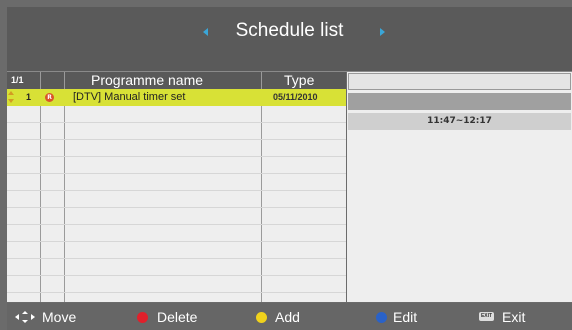 The image size is (572, 330). What do you see at coordinates (486, 316) in the screenshot?
I see `exit-key-icon: EXIT` at bounding box center [486, 316].